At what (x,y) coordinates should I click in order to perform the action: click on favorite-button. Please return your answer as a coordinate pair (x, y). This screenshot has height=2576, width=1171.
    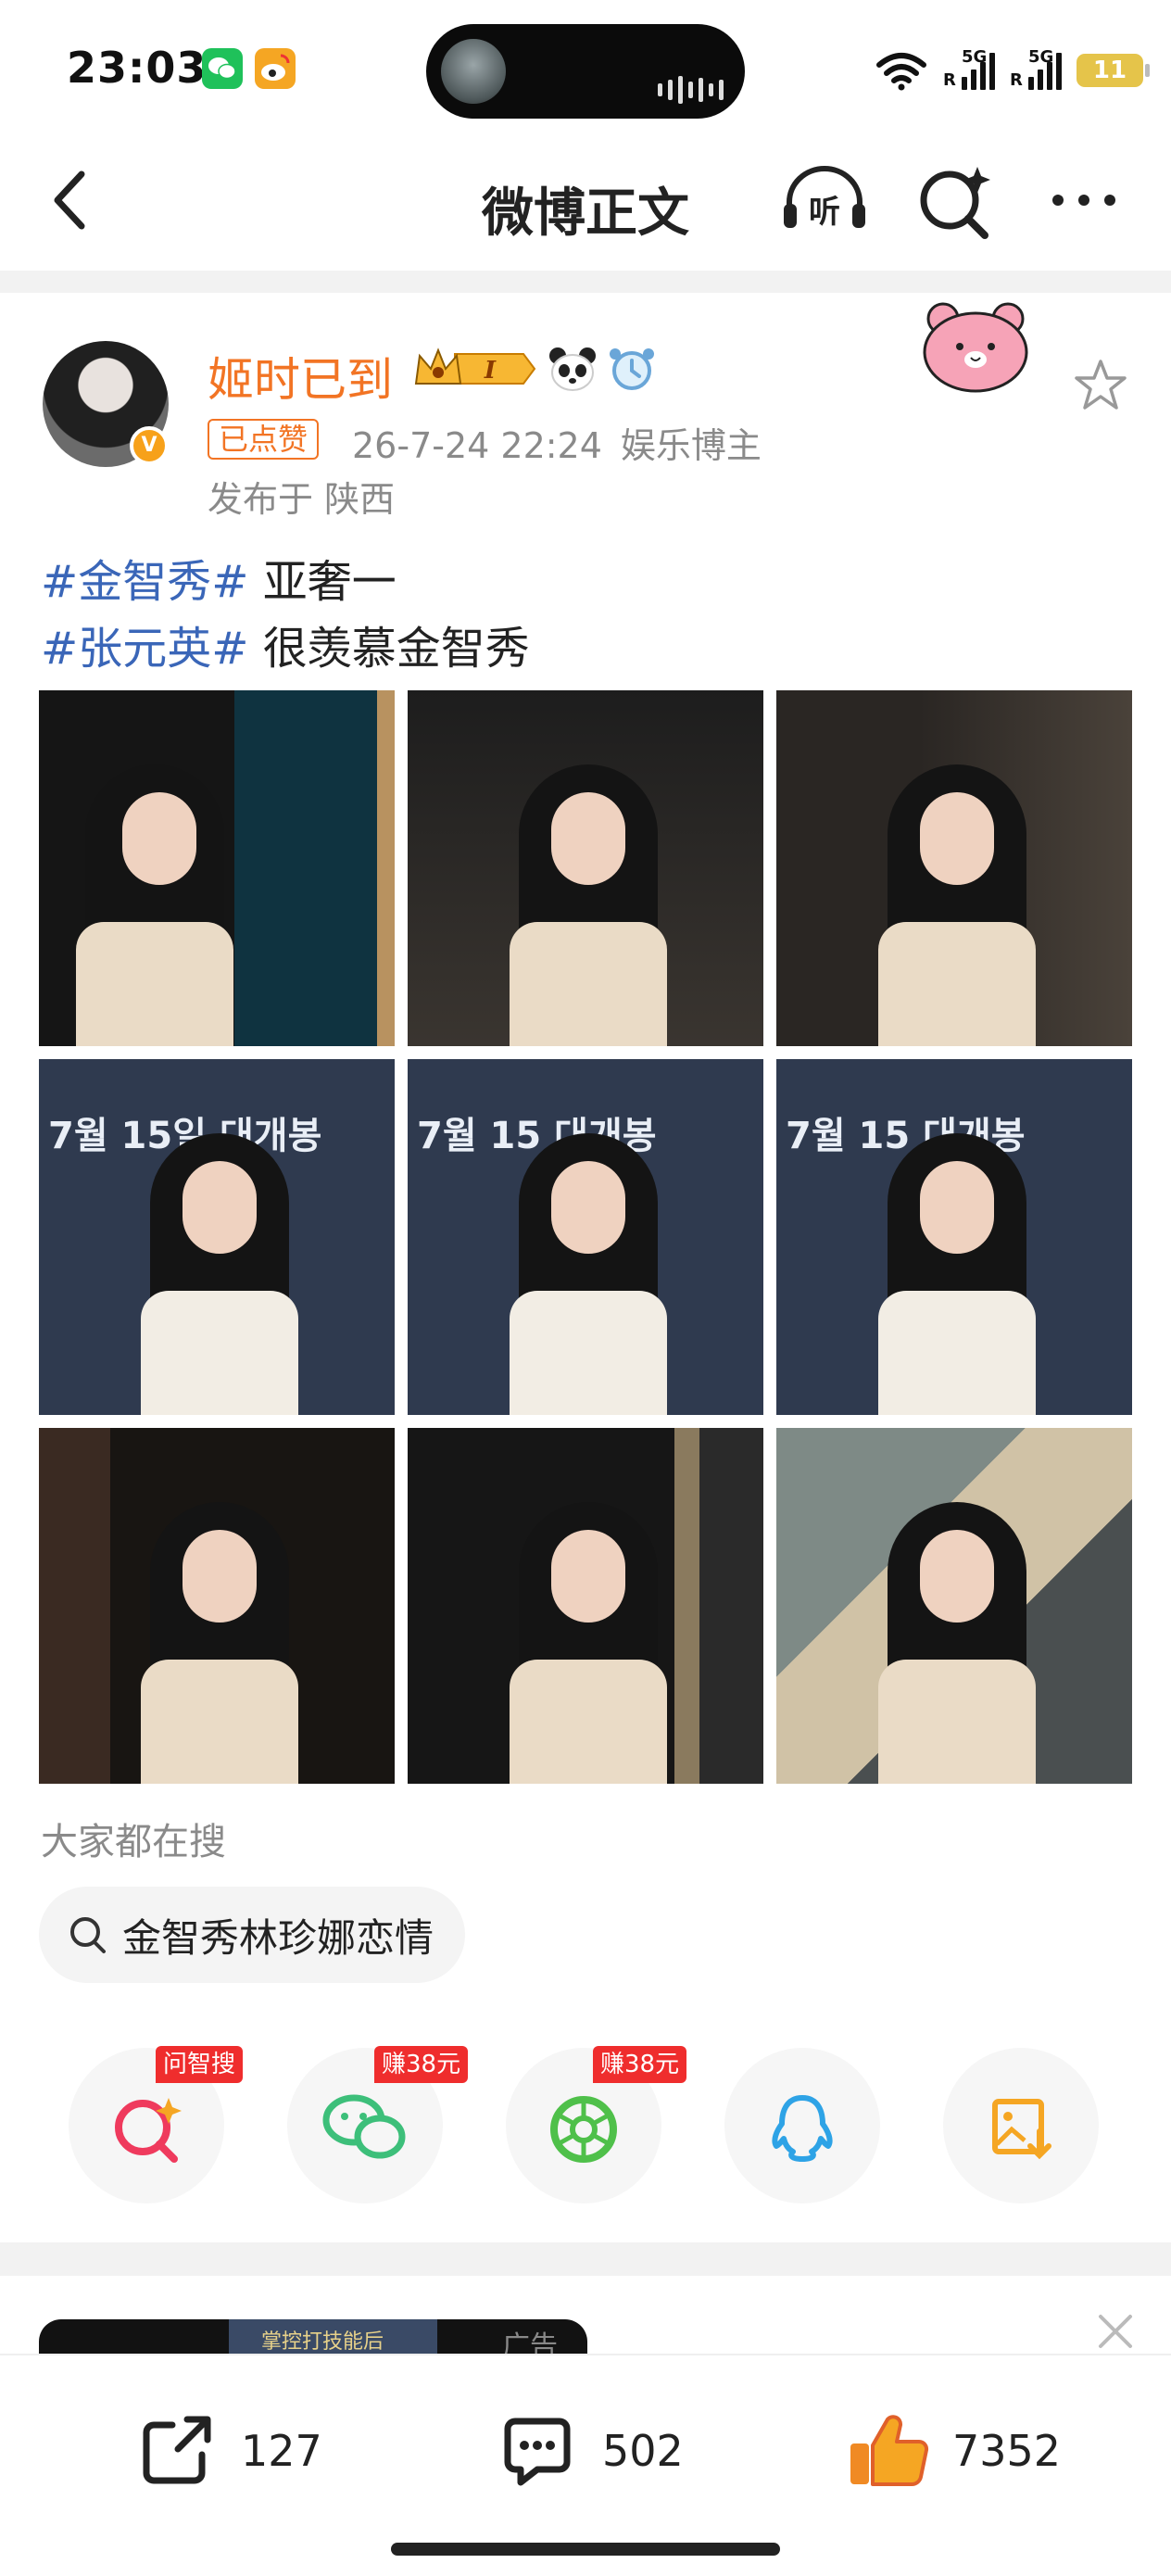
    Looking at the image, I should click on (1100, 385).